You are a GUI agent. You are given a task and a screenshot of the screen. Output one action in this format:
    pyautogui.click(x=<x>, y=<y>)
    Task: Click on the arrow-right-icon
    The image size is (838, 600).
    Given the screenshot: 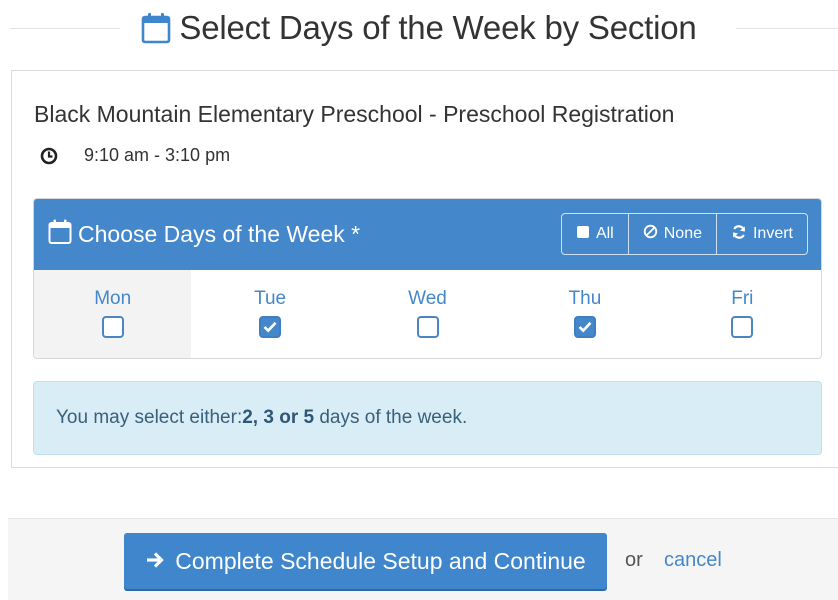 What is the action you would take?
    pyautogui.click(x=155, y=561)
    